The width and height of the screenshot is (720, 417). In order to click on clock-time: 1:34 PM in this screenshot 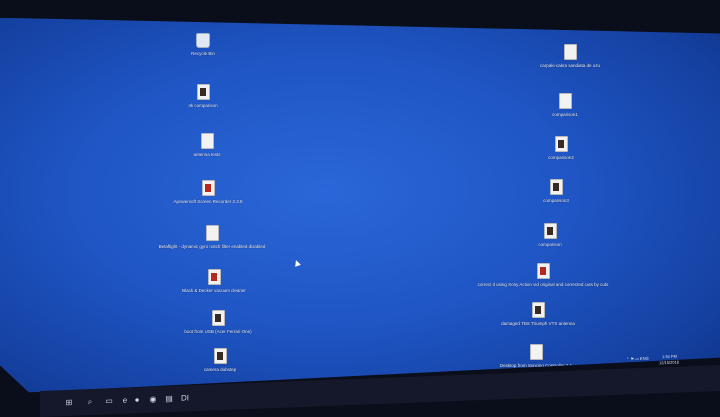, I will do `click(669, 357)`.